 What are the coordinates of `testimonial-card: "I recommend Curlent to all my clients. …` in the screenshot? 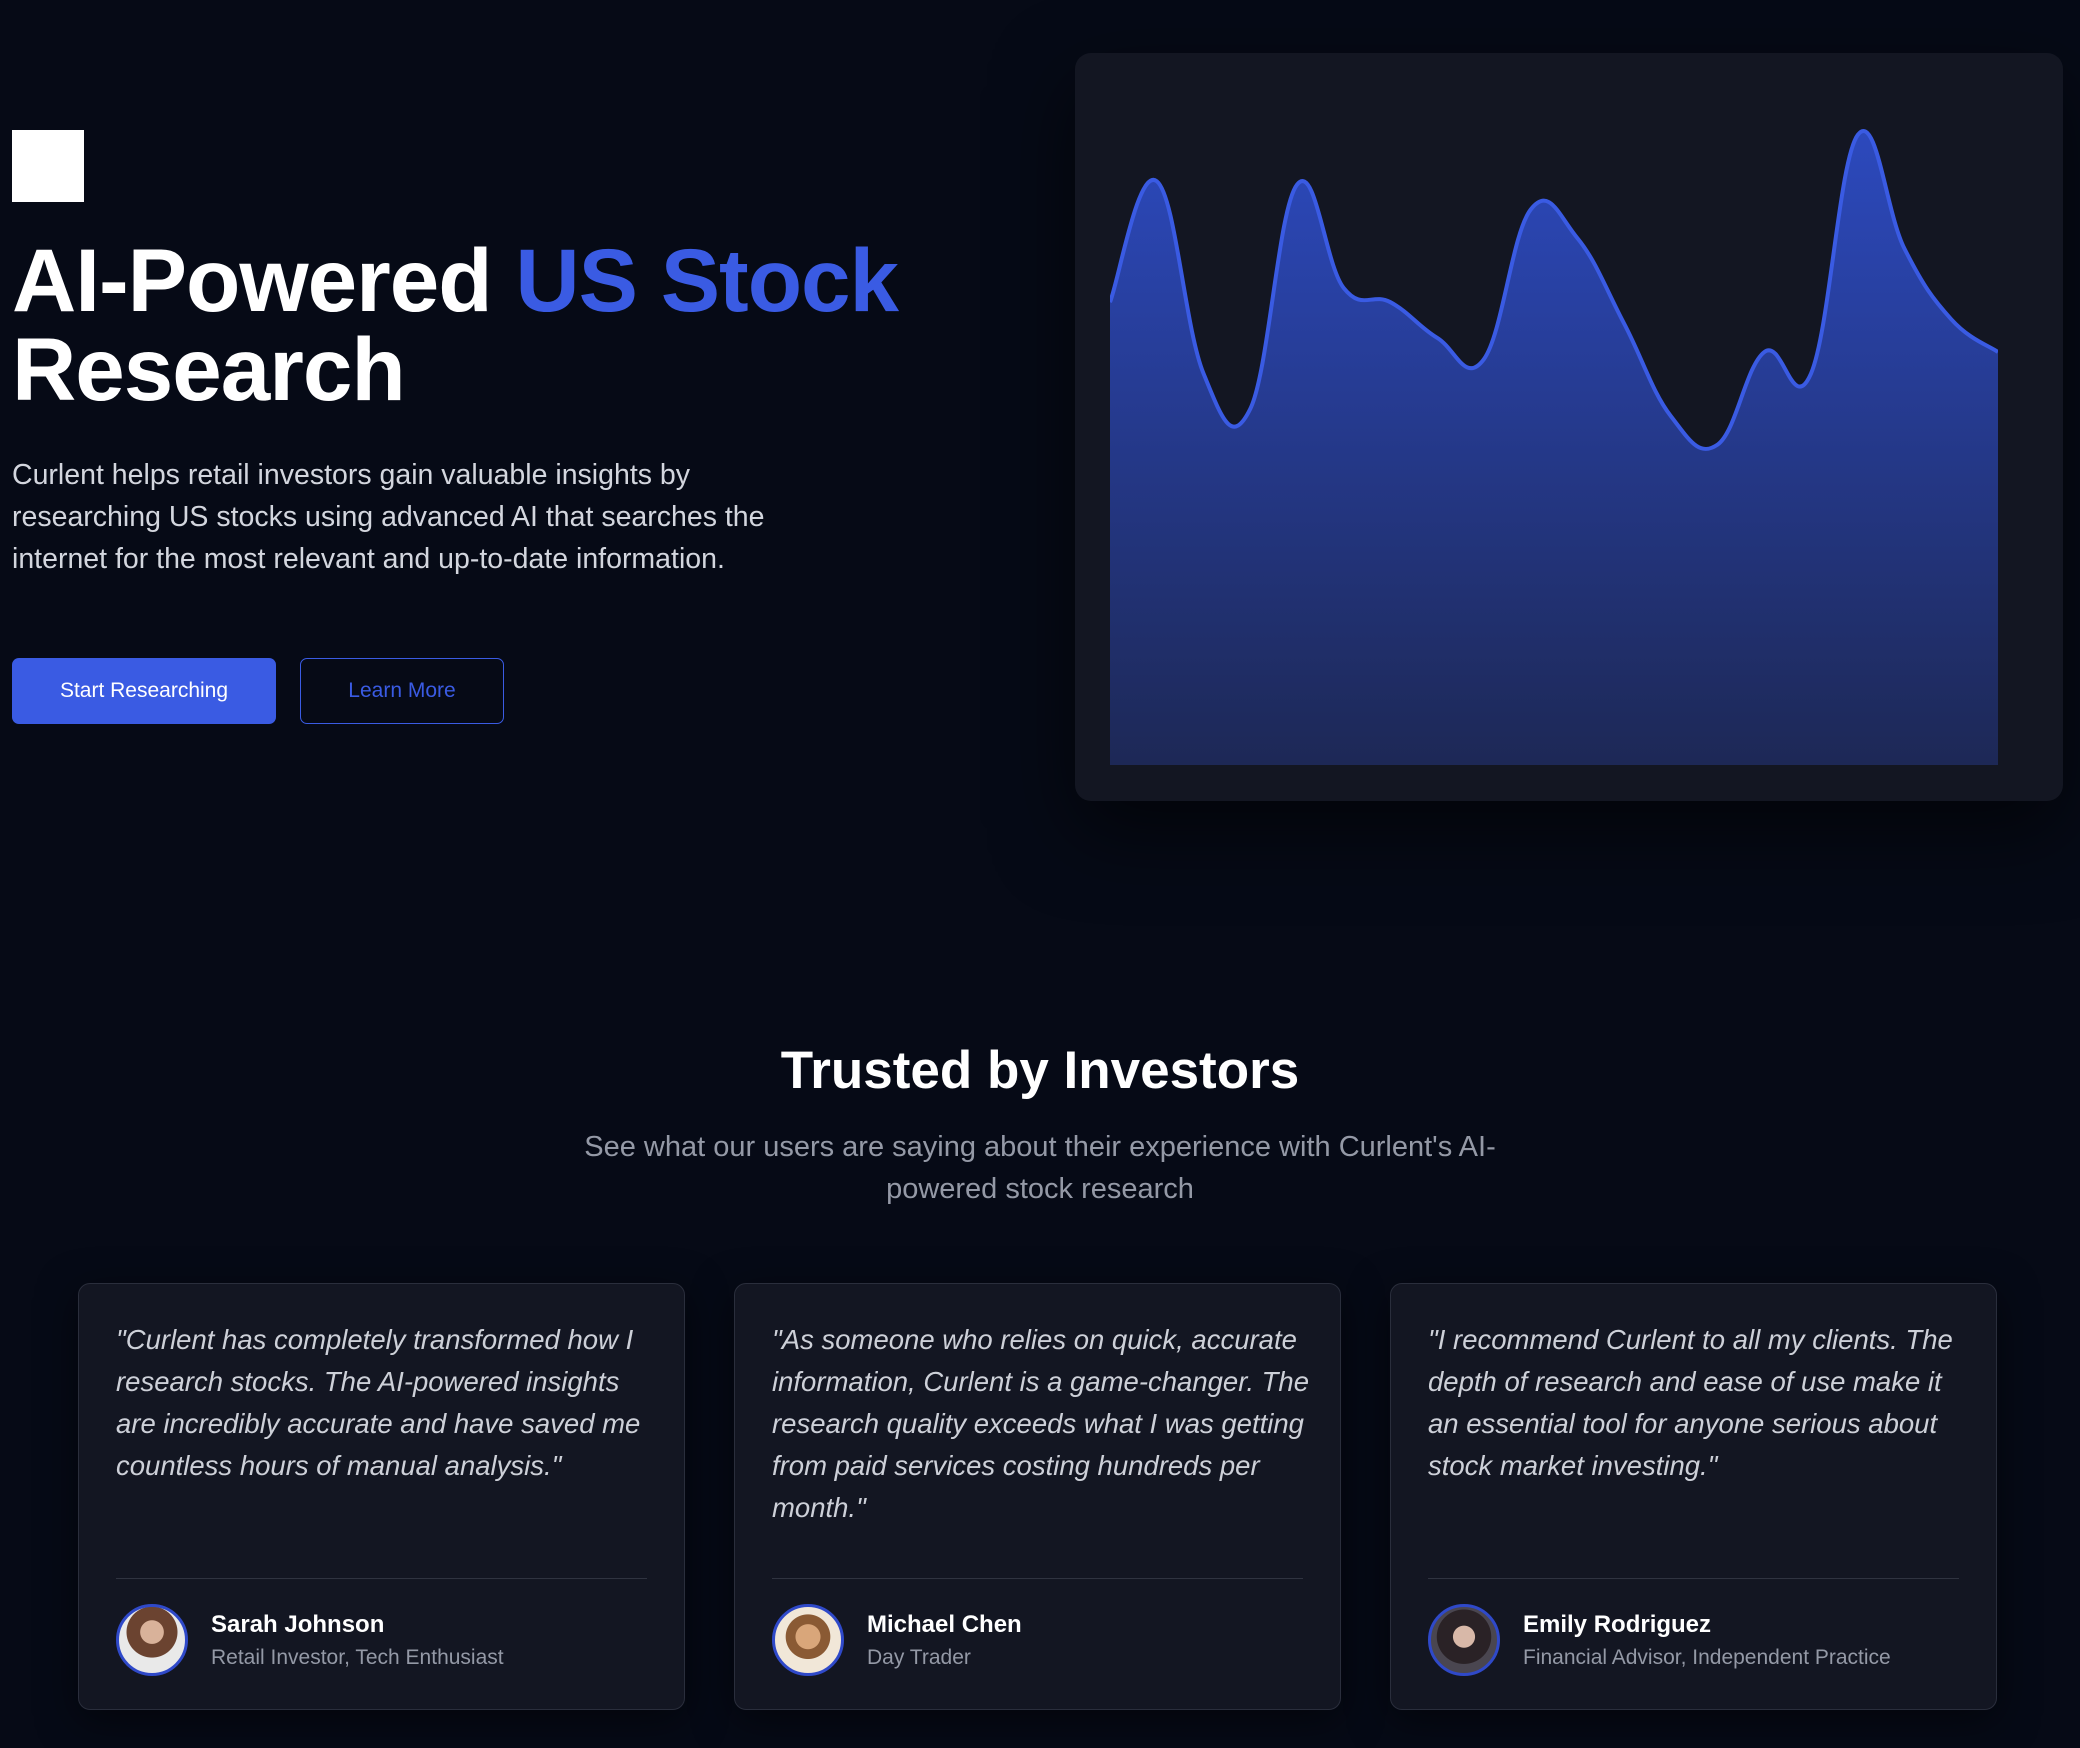 It's located at (1693, 1496).